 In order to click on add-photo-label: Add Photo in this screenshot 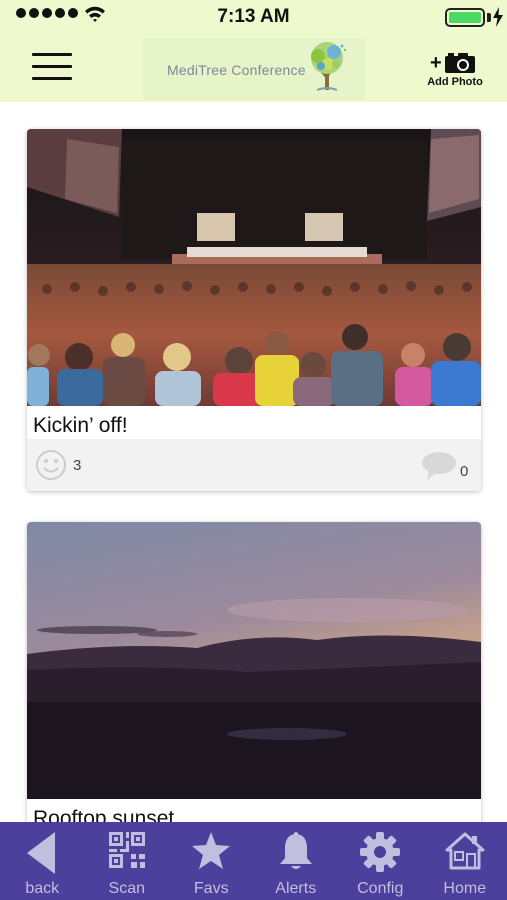, I will do `click(455, 82)`.